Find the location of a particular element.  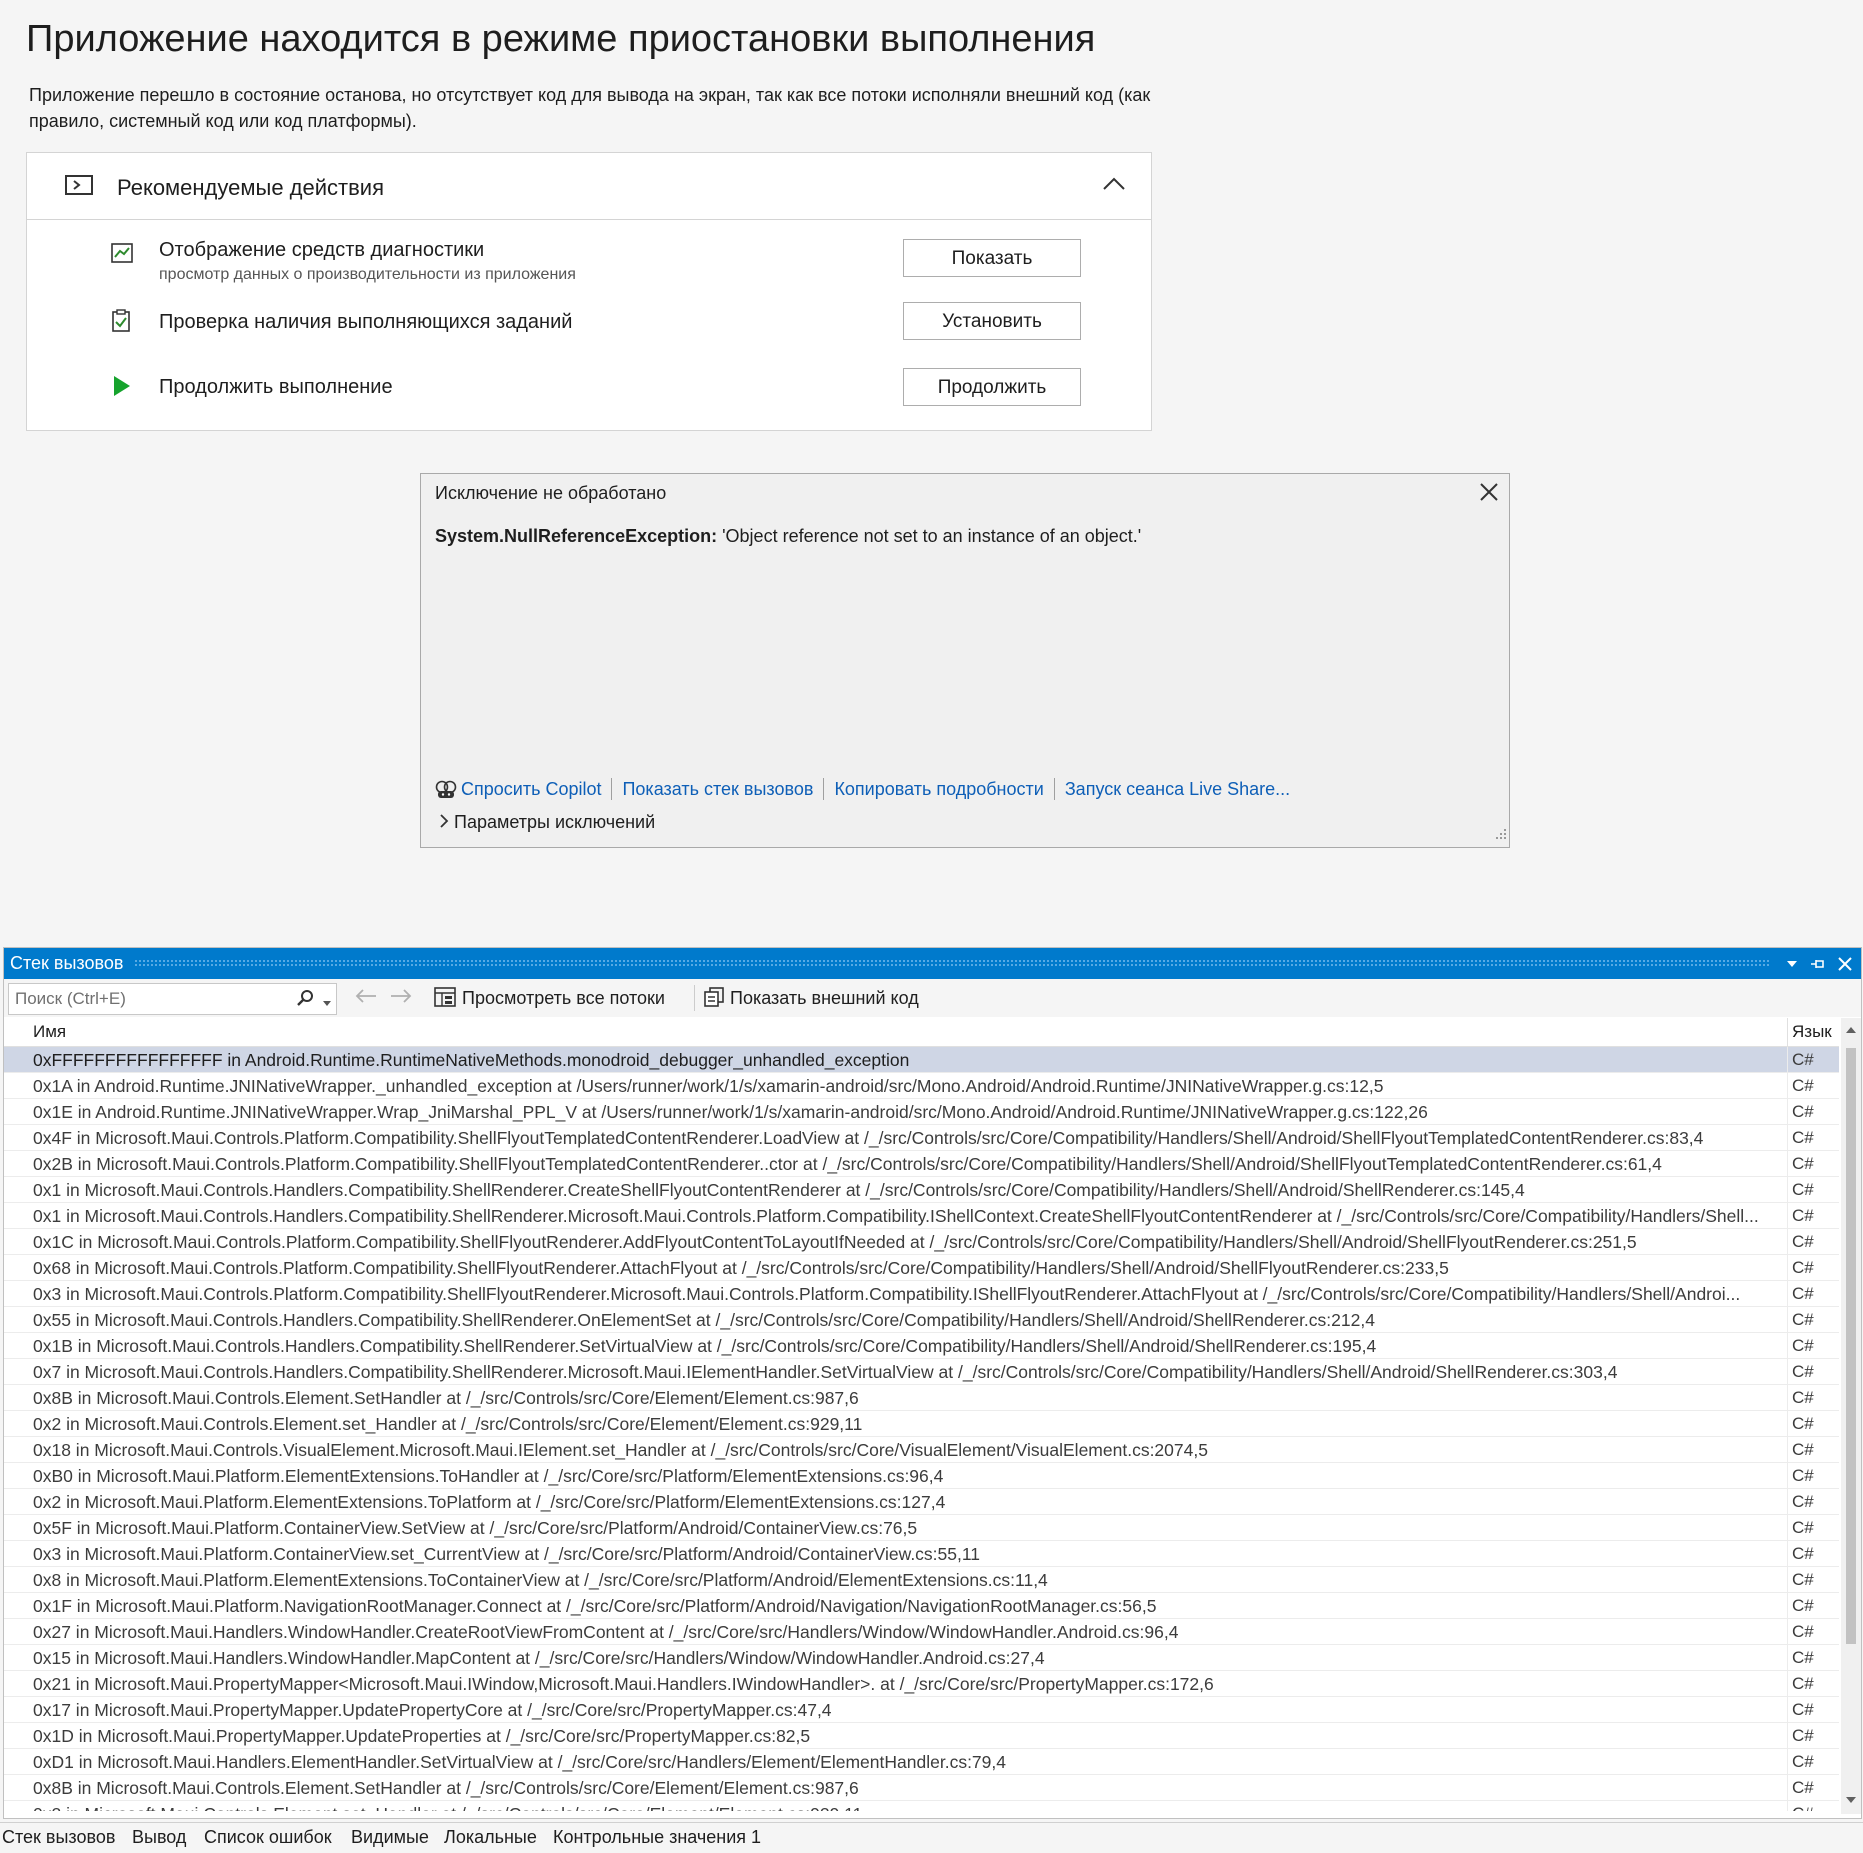

vertical-scrollbar is located at coordinates (1851, 1416).